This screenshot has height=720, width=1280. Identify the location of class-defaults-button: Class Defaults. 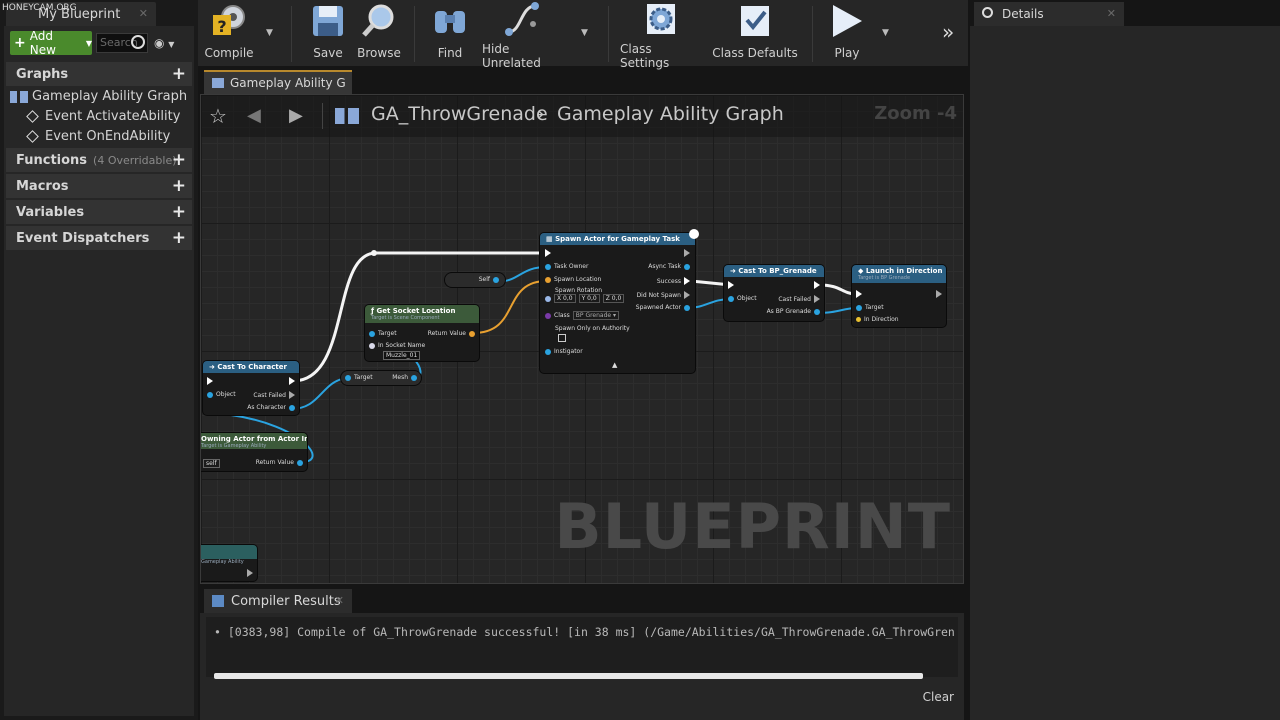
(755, 33).